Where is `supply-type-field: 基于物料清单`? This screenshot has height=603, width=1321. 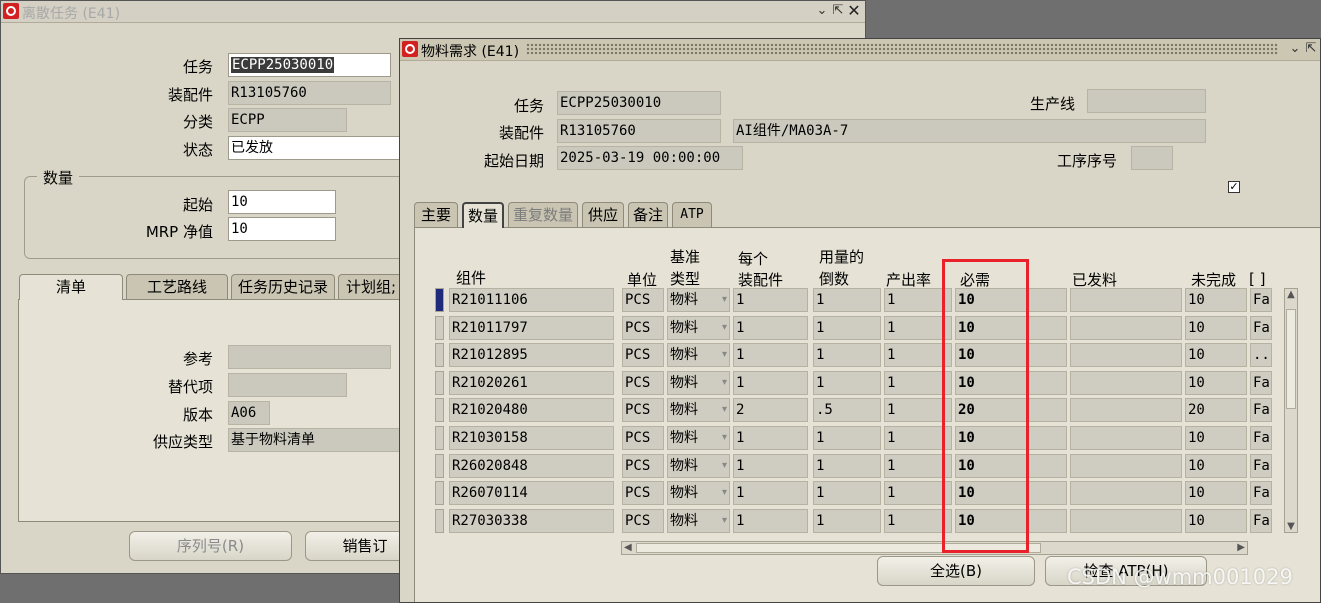 supply-type-field: 基于物料清单 is located at coordinates (318, 440).